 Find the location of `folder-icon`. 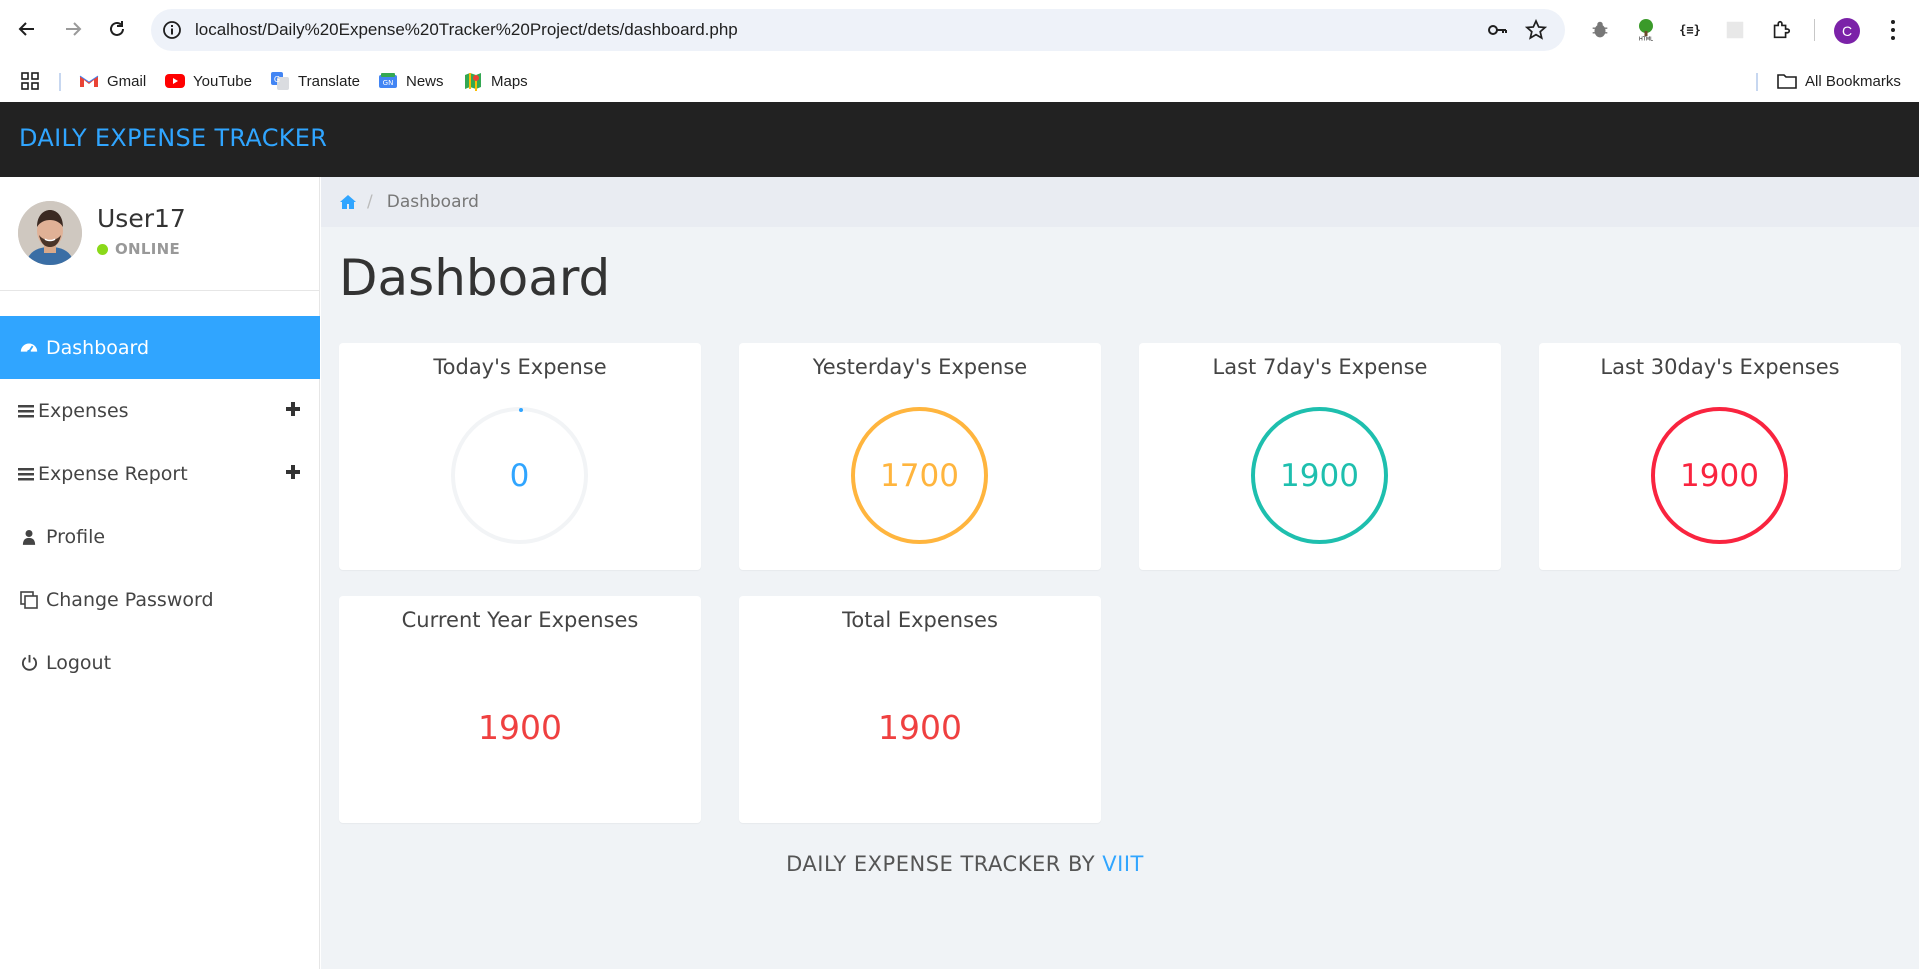

folder-icon is located at coordinates (1787, 81).